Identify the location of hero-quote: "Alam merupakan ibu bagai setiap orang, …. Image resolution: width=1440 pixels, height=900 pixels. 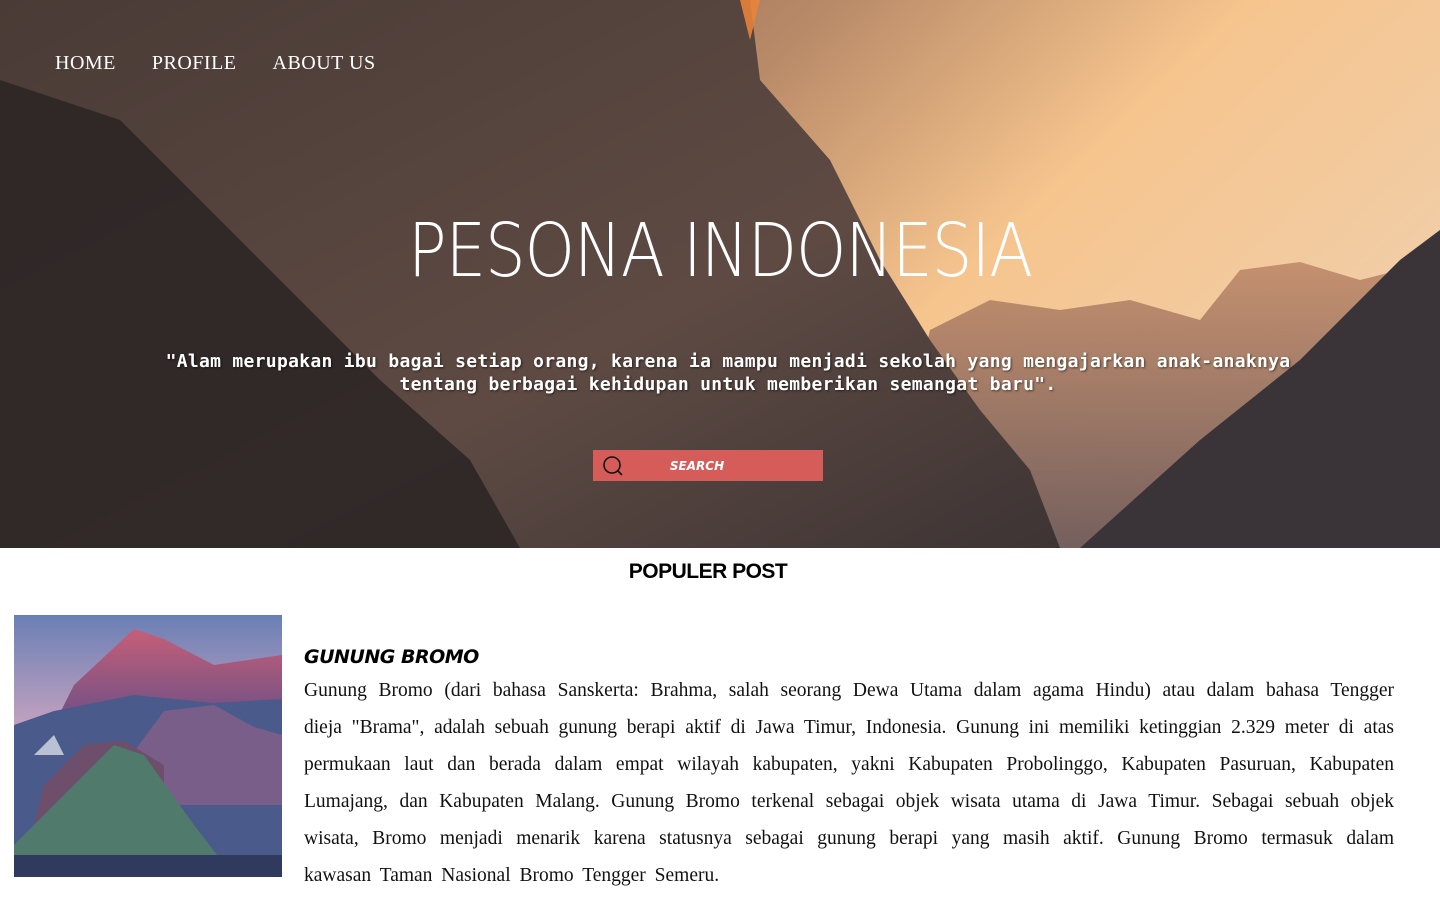
(728, 373).